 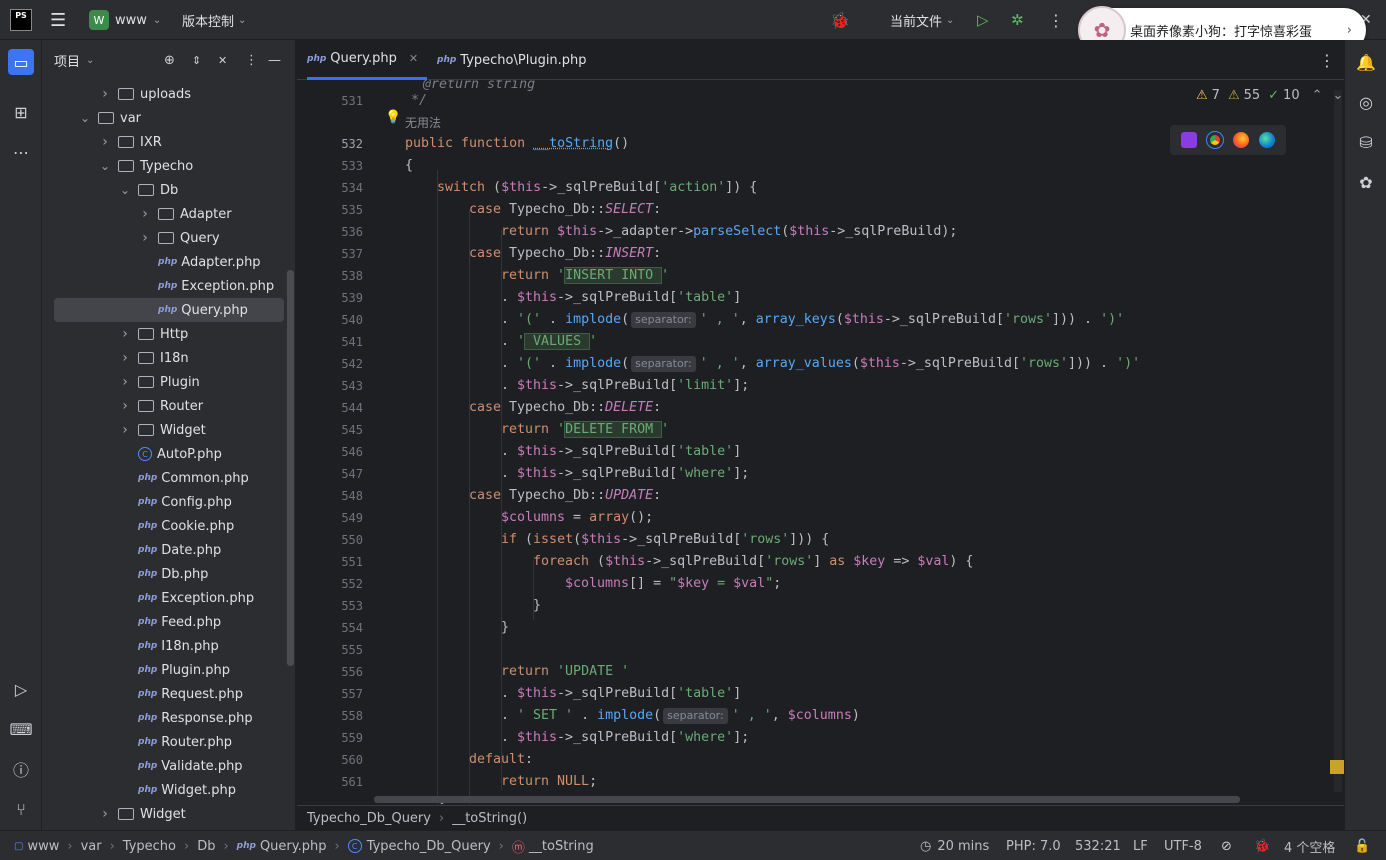 What do you see at coordinates (145, 166) in the screenshot?
I see `tree-folder: ⌄ Typecho` at bounding box center [145, 166].